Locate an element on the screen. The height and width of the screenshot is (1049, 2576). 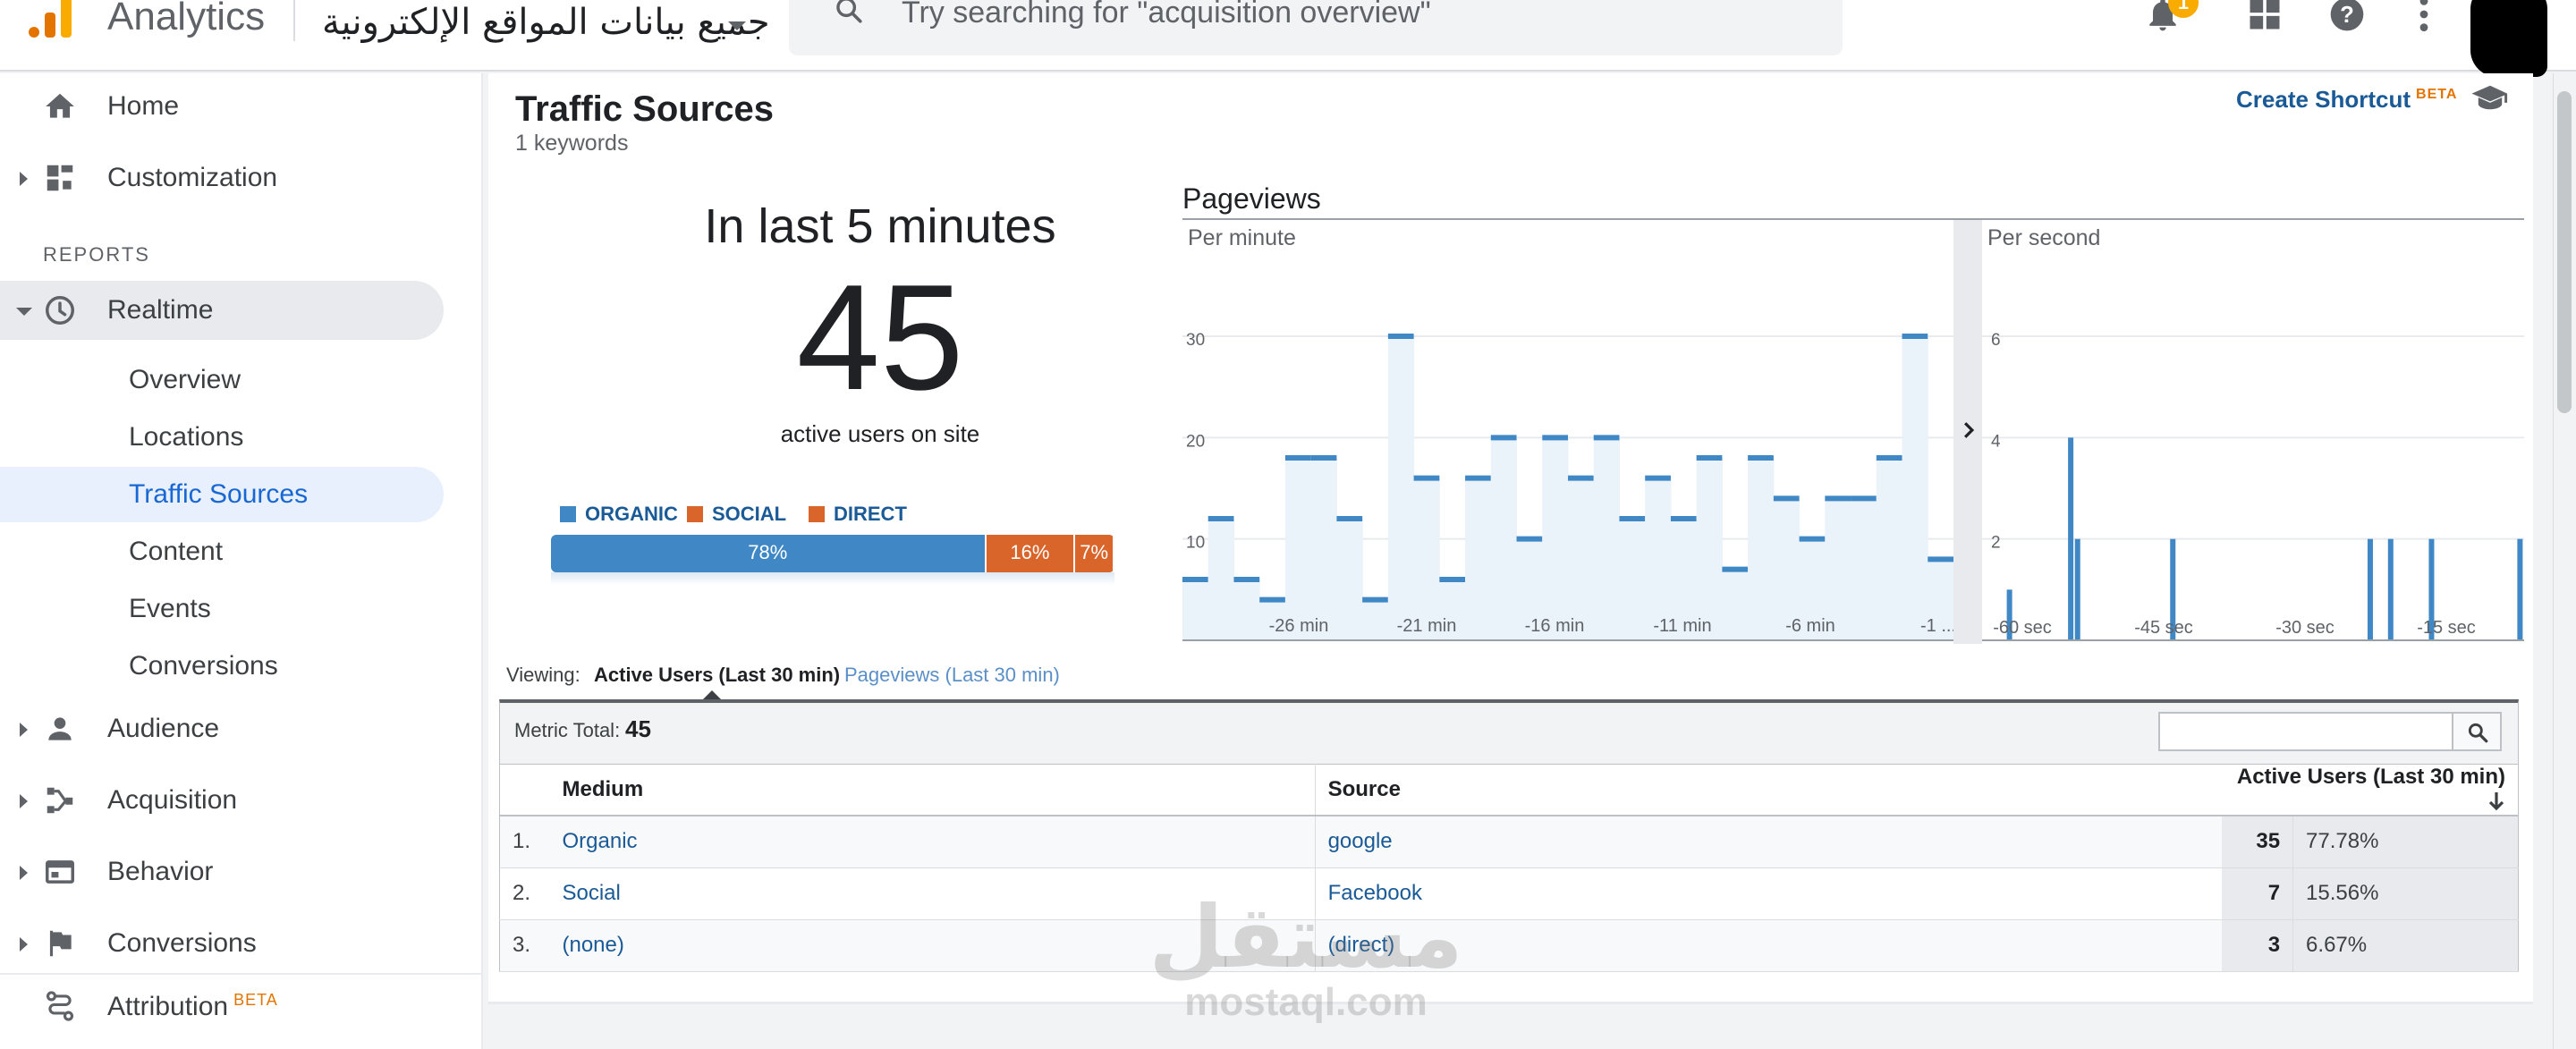
topbar-divider is located at coordinates (294, 20).